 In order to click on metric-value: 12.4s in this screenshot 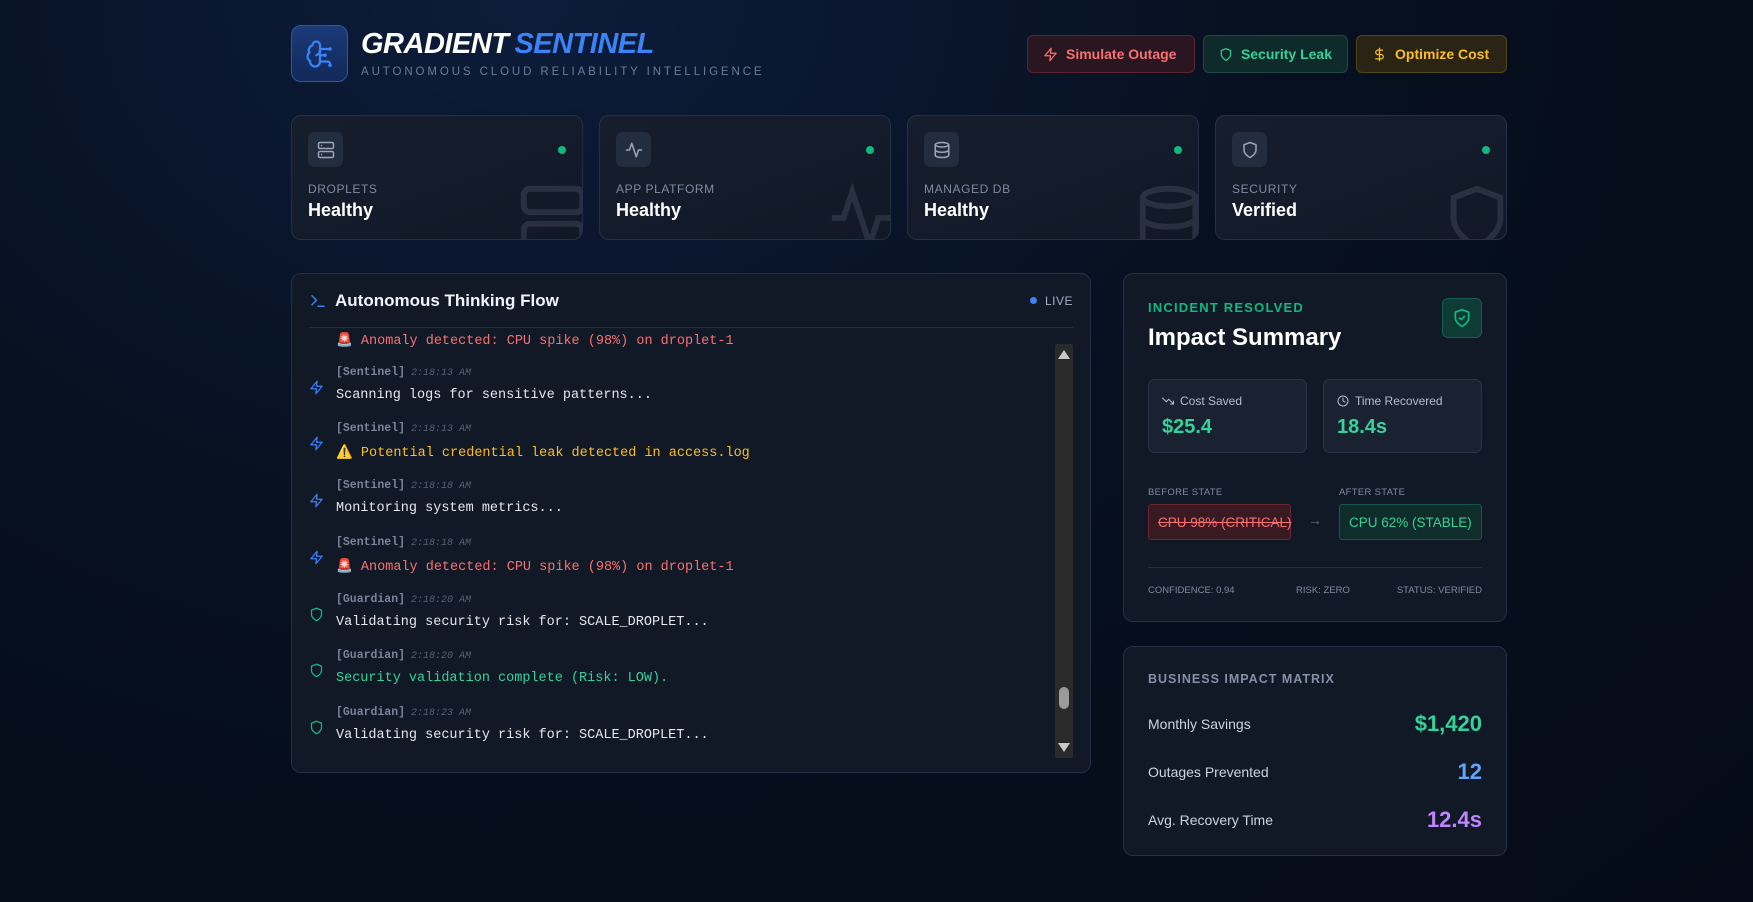, I will do `click(1454, 819)`.